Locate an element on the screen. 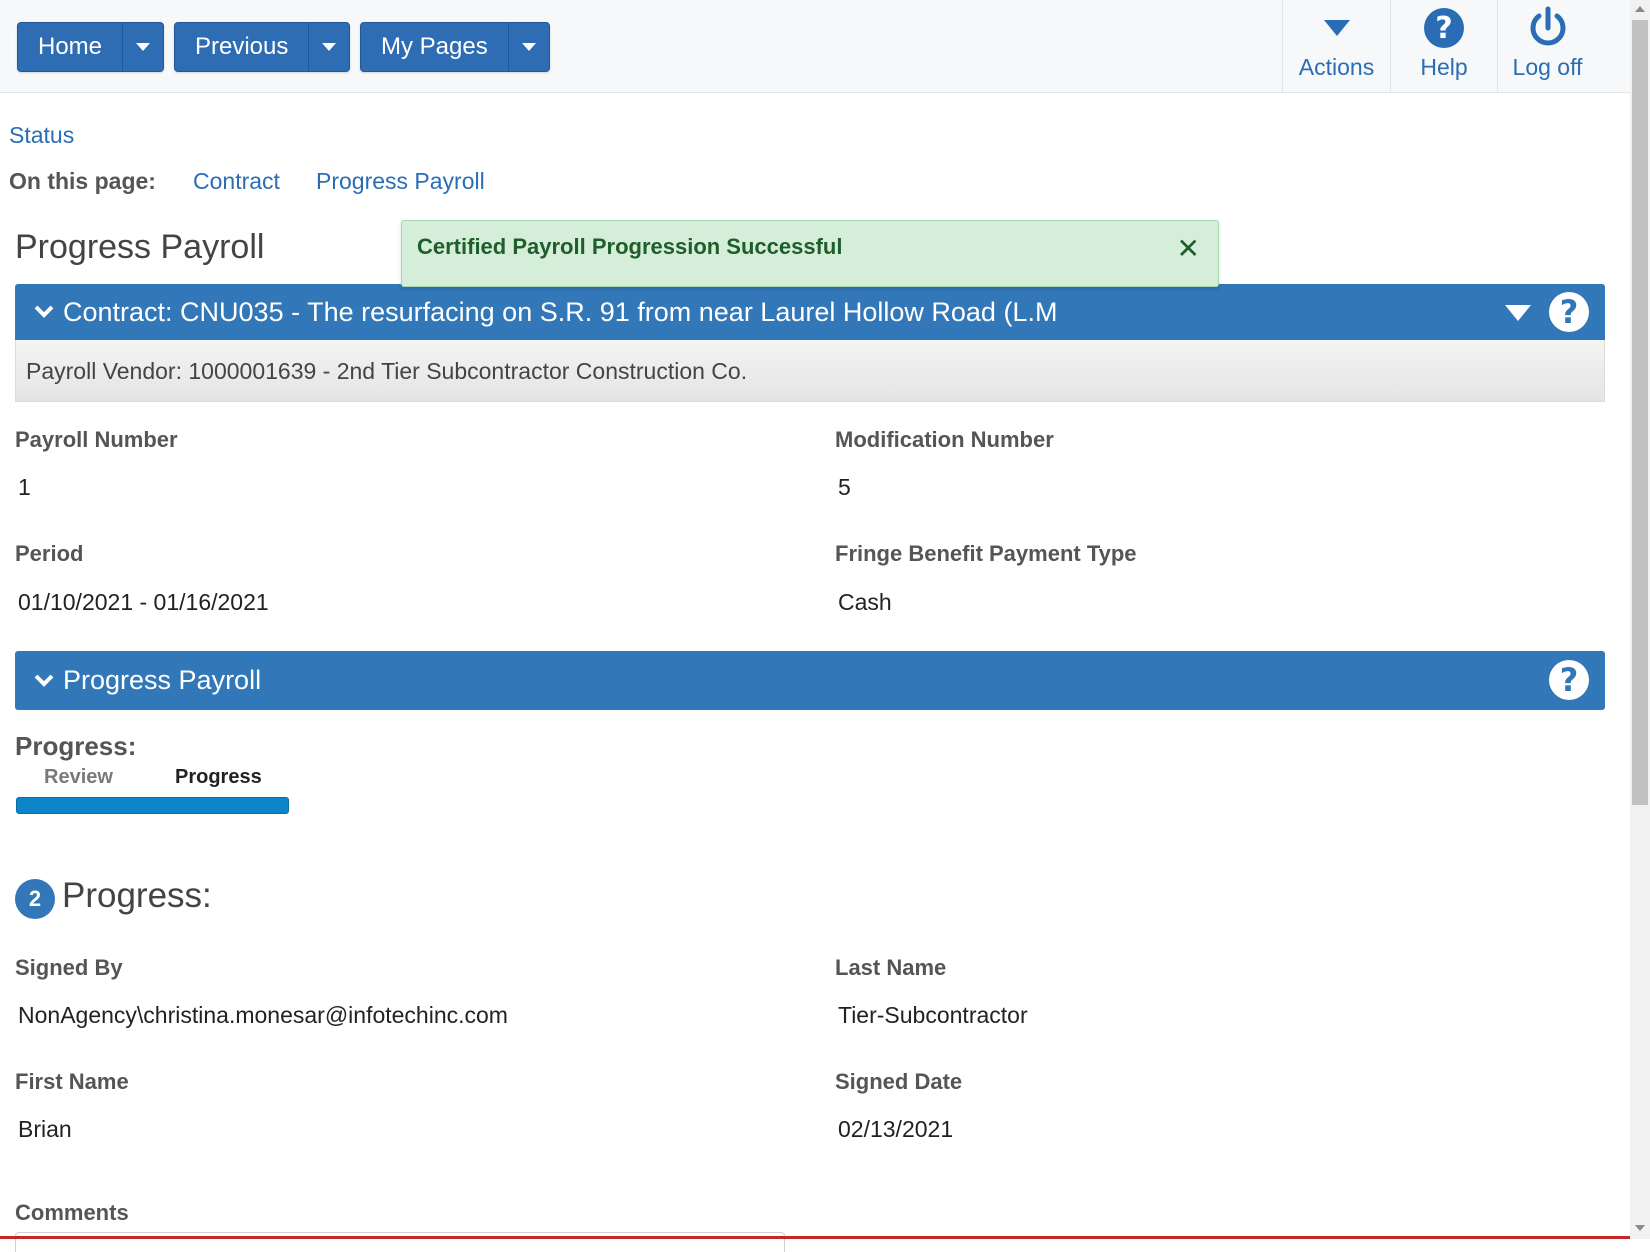  payroll-number-label: Payroll Number is located at coordinates (96, 439).